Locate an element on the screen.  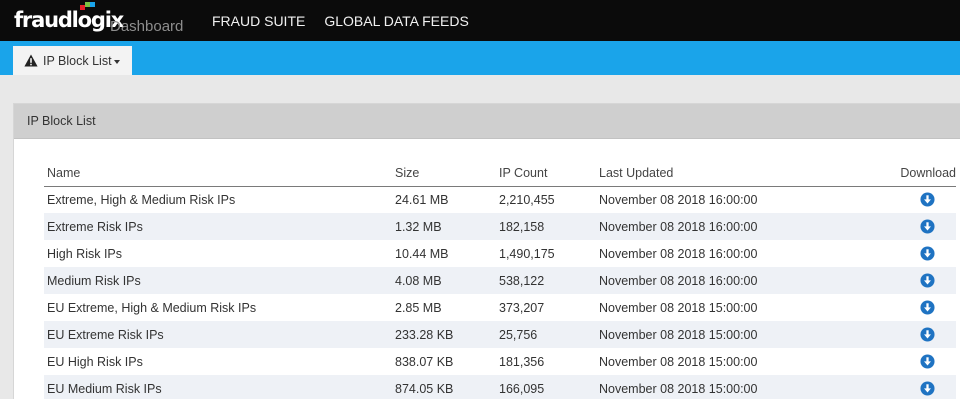
column-header-download: Download is located at coordinates (914, 173).